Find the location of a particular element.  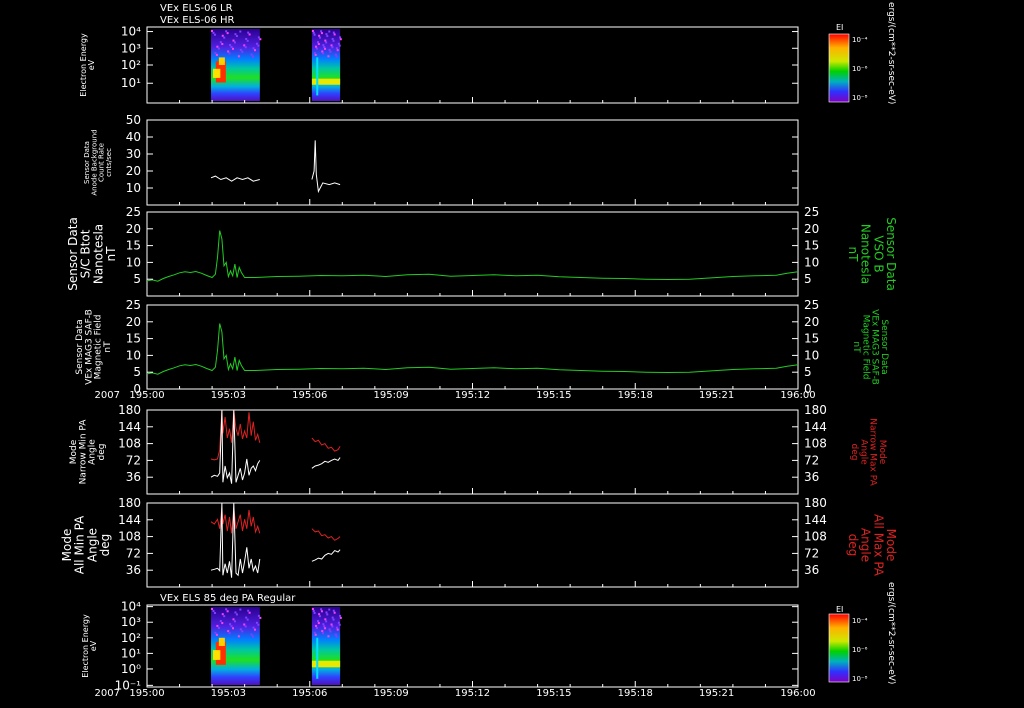

y-tick-label-right: 15 is located at coordinates (811, 246).